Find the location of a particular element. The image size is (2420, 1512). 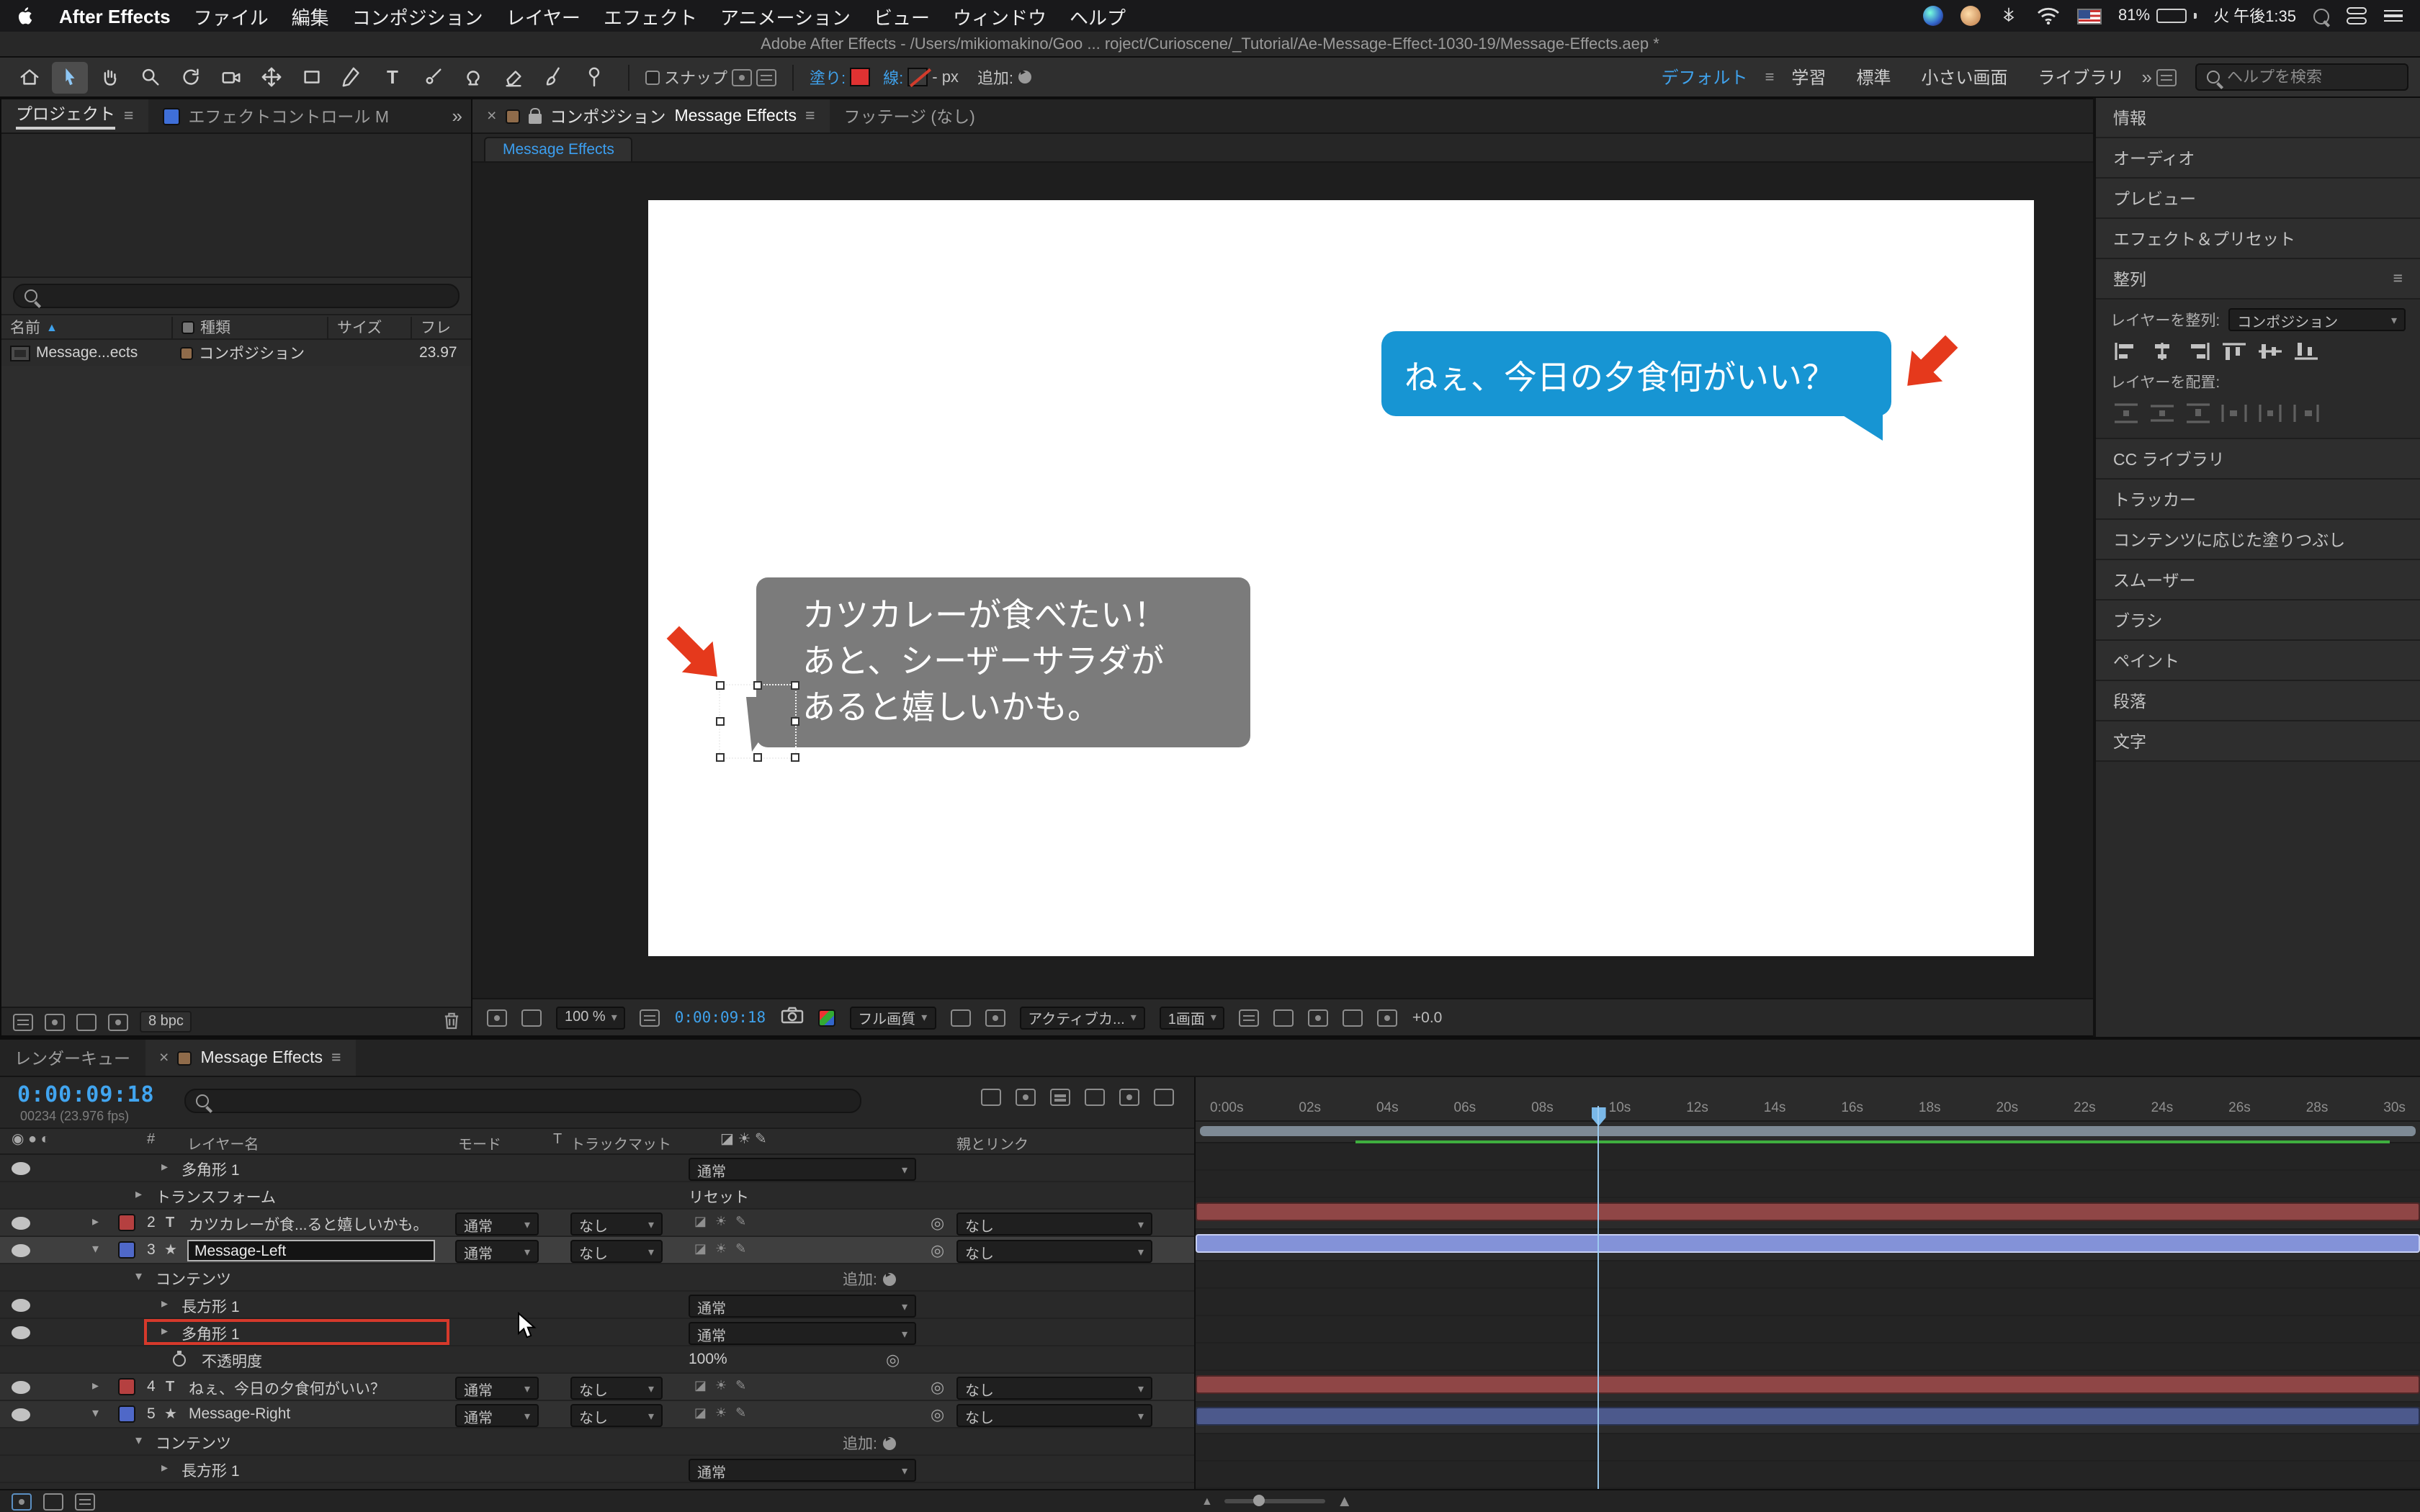

layer-name-edit-field: Message-Left is located at coordinates (311, 1250).